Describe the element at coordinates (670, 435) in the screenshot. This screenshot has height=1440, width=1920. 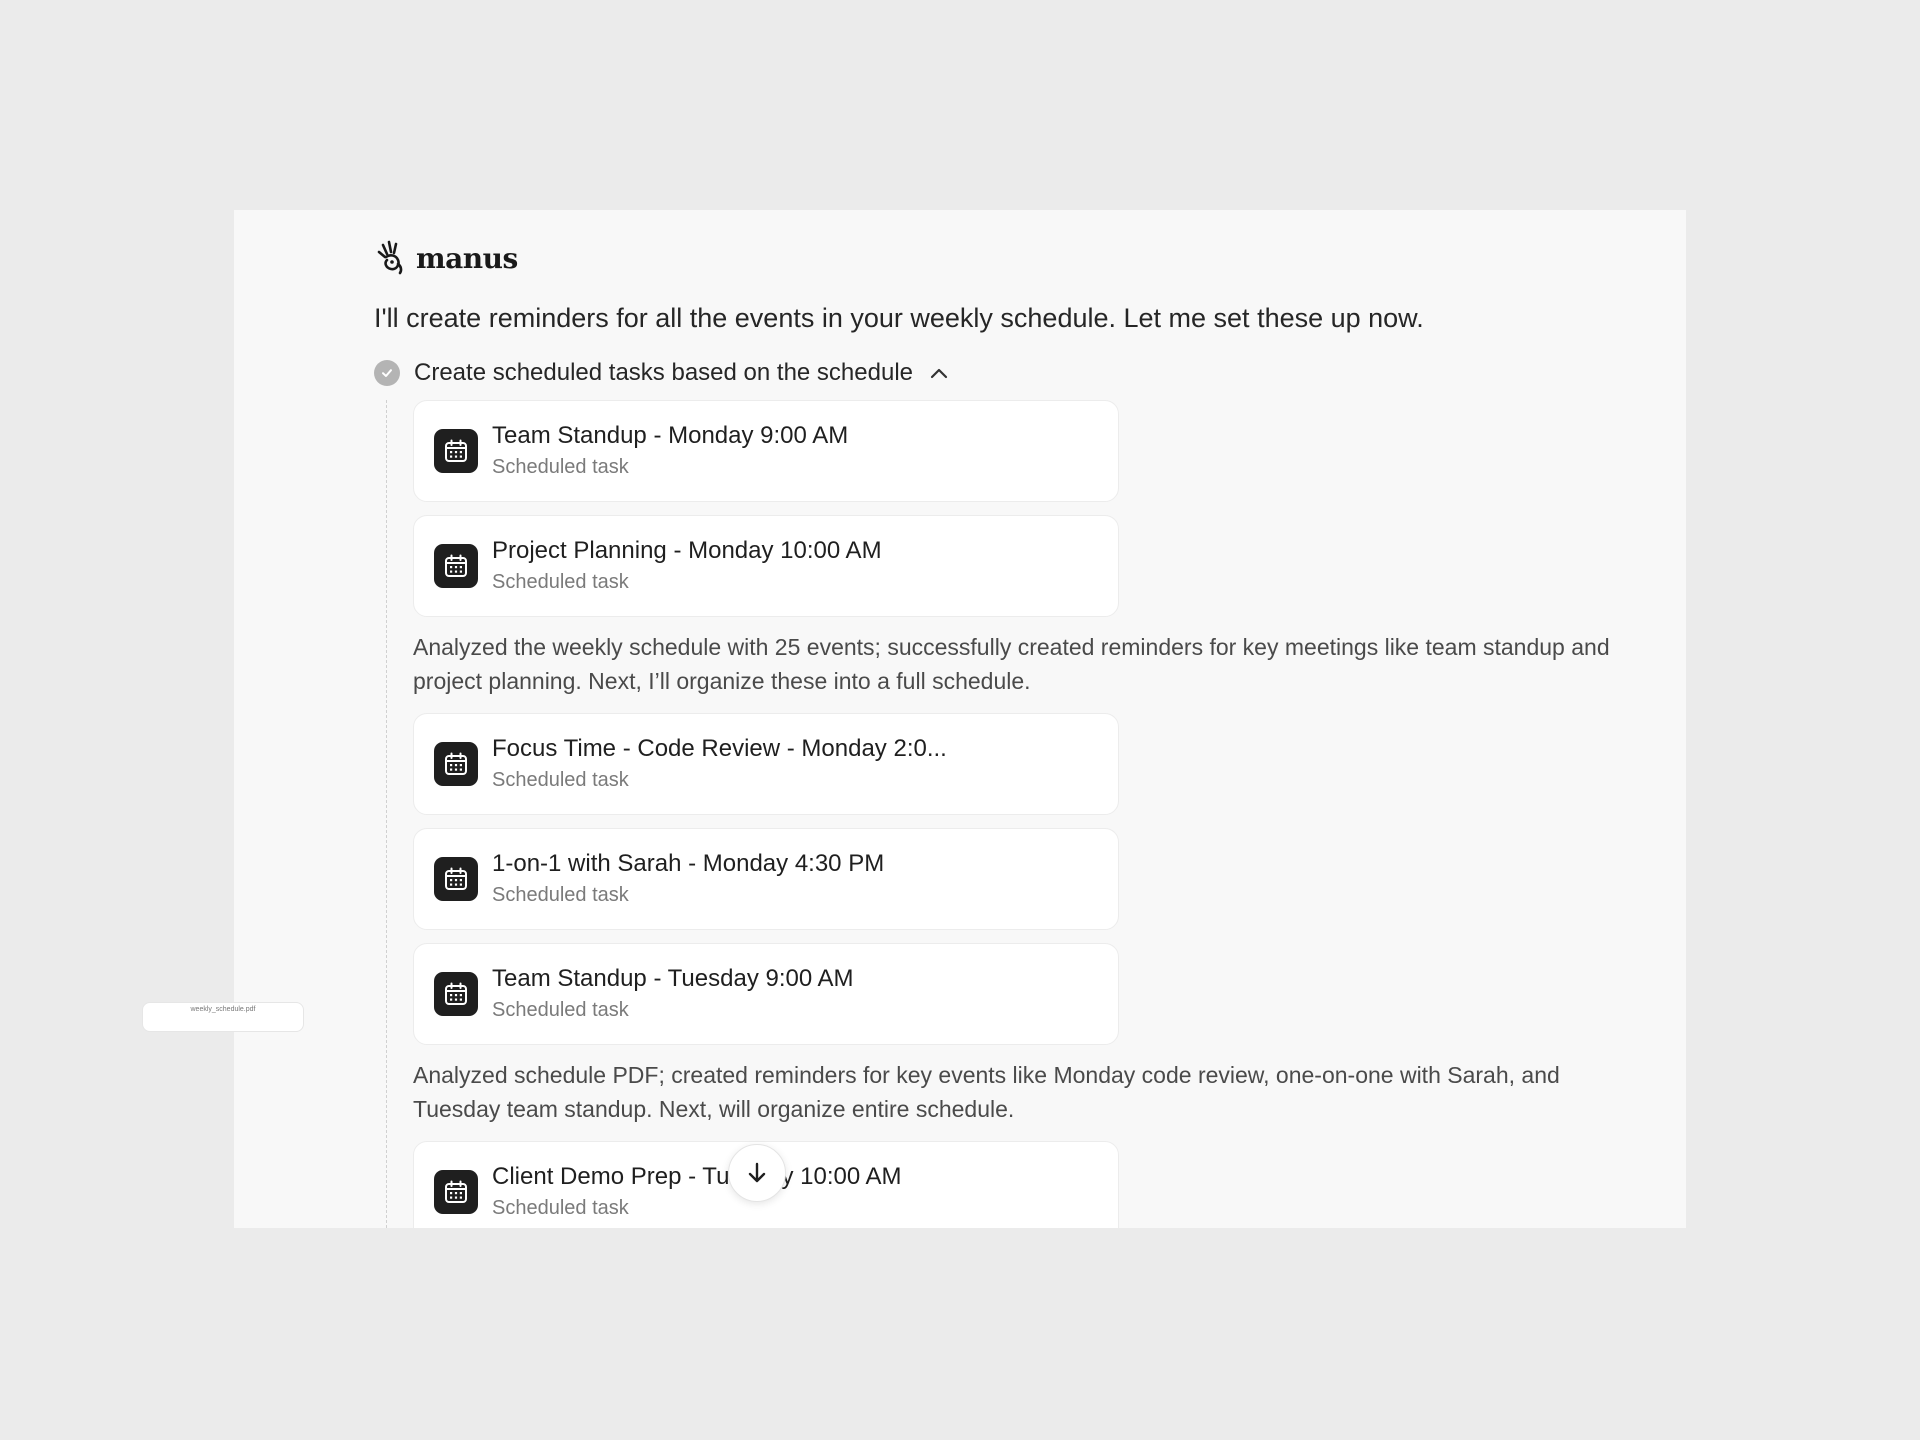
I see `task-title: Team Standup - Monday 9:00 AM` at that location.